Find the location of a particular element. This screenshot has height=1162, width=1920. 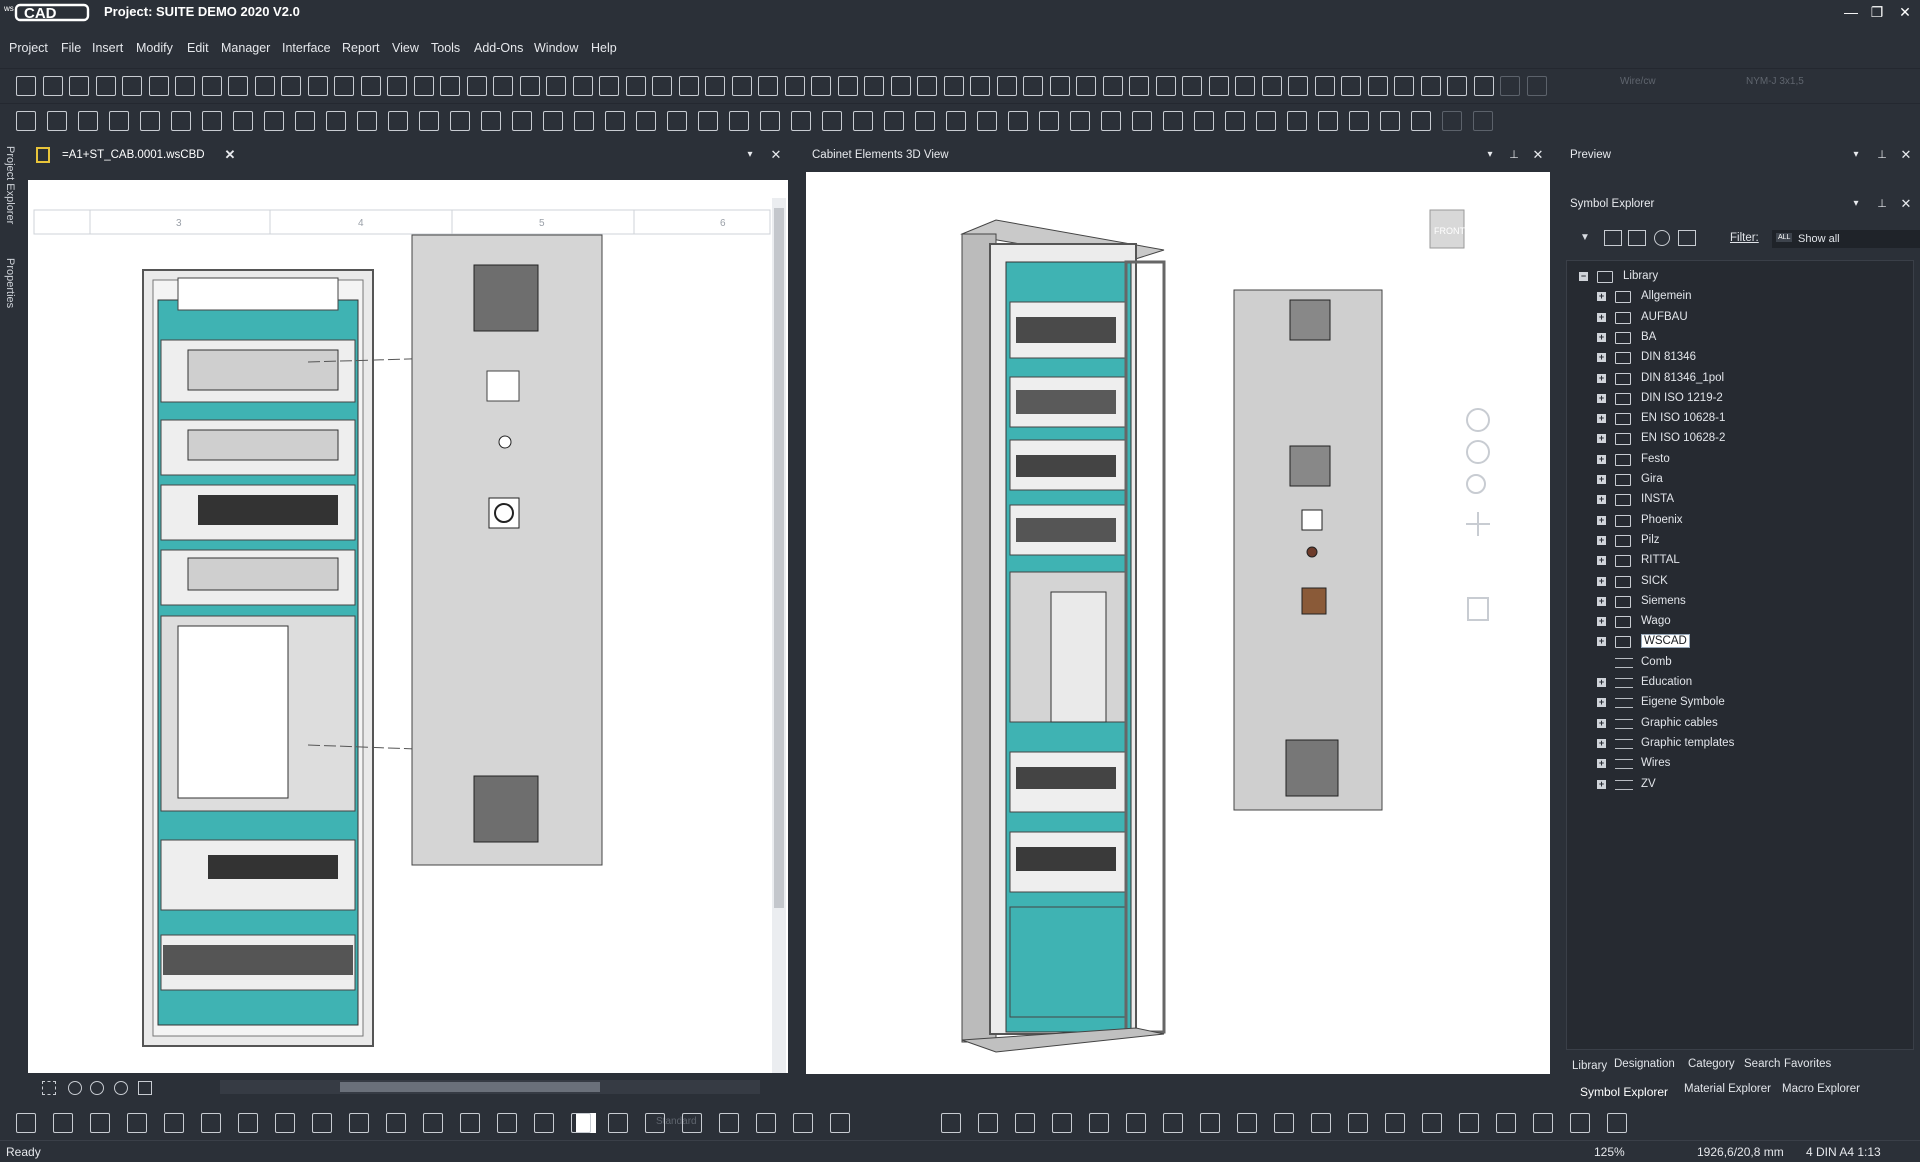

tree-item: + Wires is located at coordinates (1737, 764).